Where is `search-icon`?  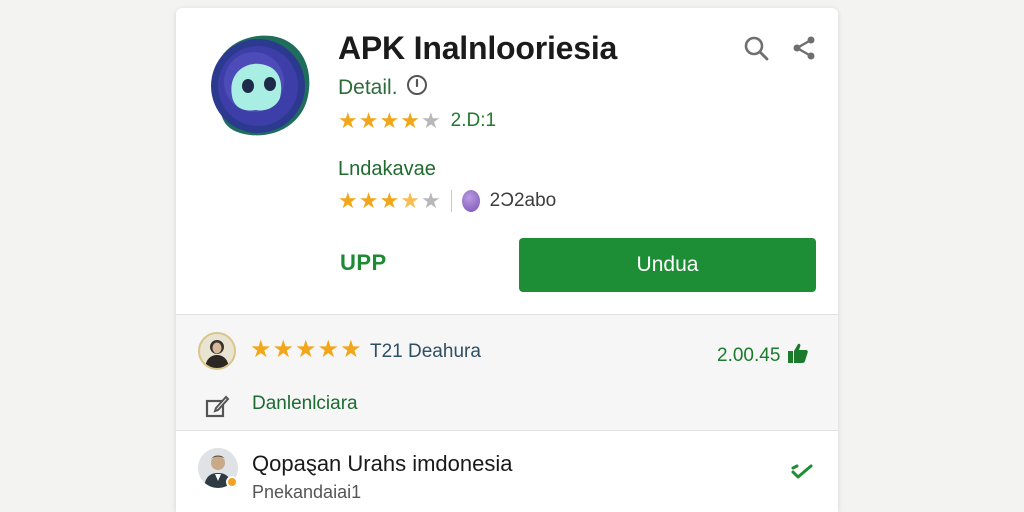
search-icon is located at coordinates (756, 48).